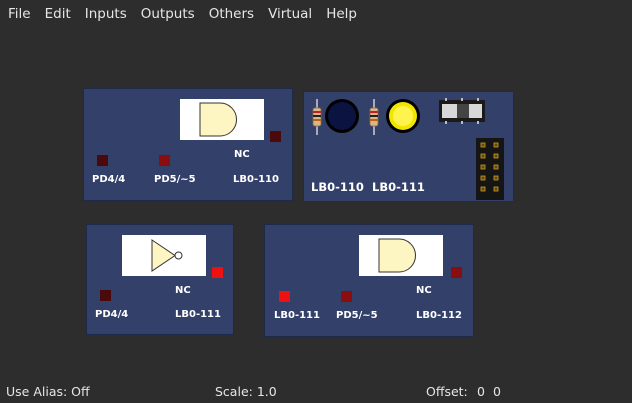 The height and width of the screenshot is (403, 632). I want to click on alias-status: Use Alias: Off, so click(48, 391).